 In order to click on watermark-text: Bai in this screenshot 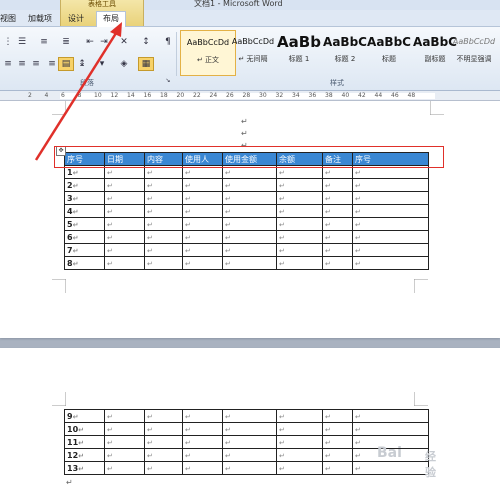, I will do `click(389, 453)`.